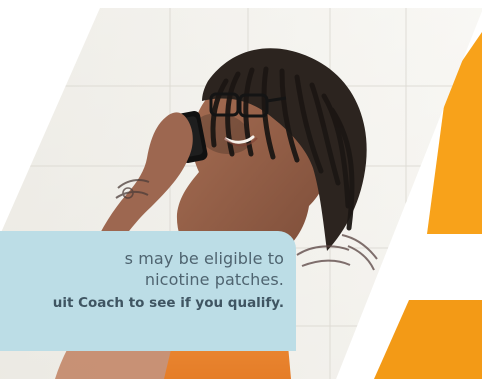 The height and width of the screenshot is (379, 482). Describe the element at coordinates (428, 339) in the screenshot. I see `lower-orange-accent` at that location.